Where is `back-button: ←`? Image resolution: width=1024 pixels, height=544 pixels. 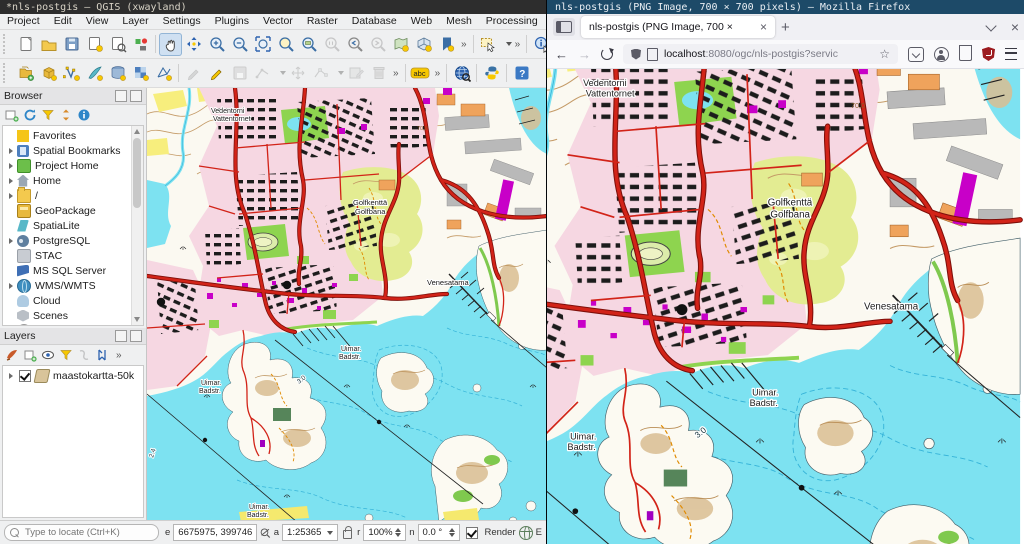 back-button: ← is located at coordinates (561, 54).